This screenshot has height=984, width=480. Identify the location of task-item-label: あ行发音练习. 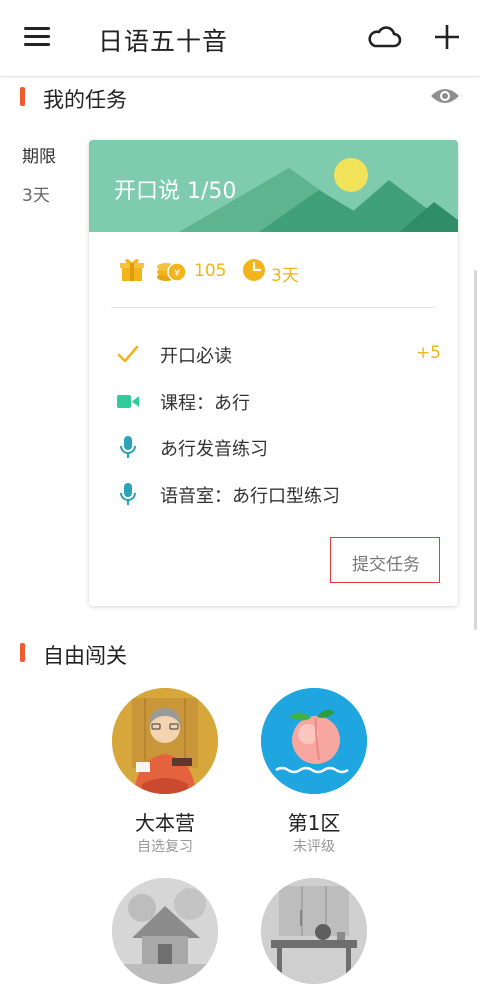
(214, 449).